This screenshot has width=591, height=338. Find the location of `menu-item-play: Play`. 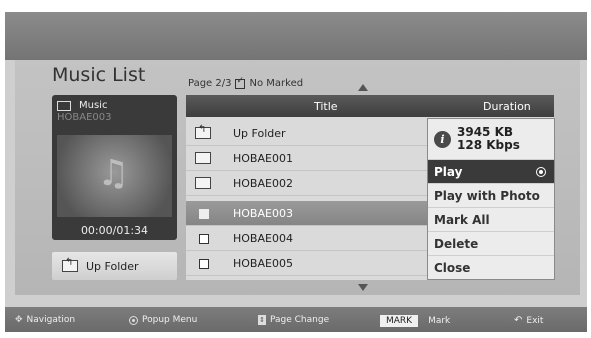

menu-item-play: Play is located at coordinates (491, 171).